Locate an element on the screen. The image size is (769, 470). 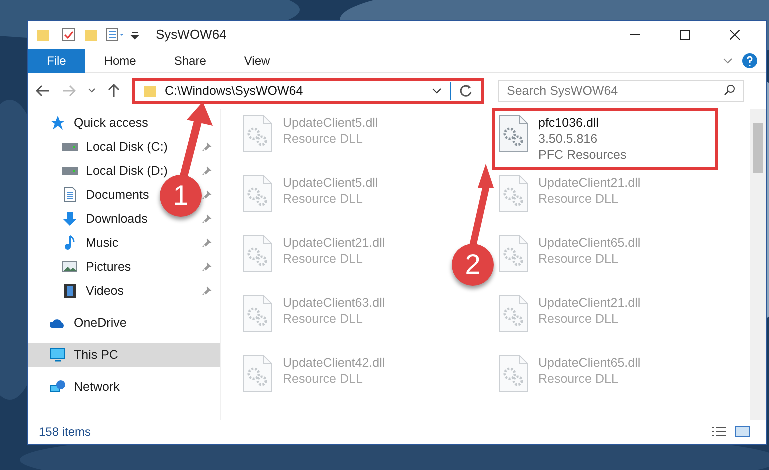
minimize-icon is located at coordinates (635, 35).